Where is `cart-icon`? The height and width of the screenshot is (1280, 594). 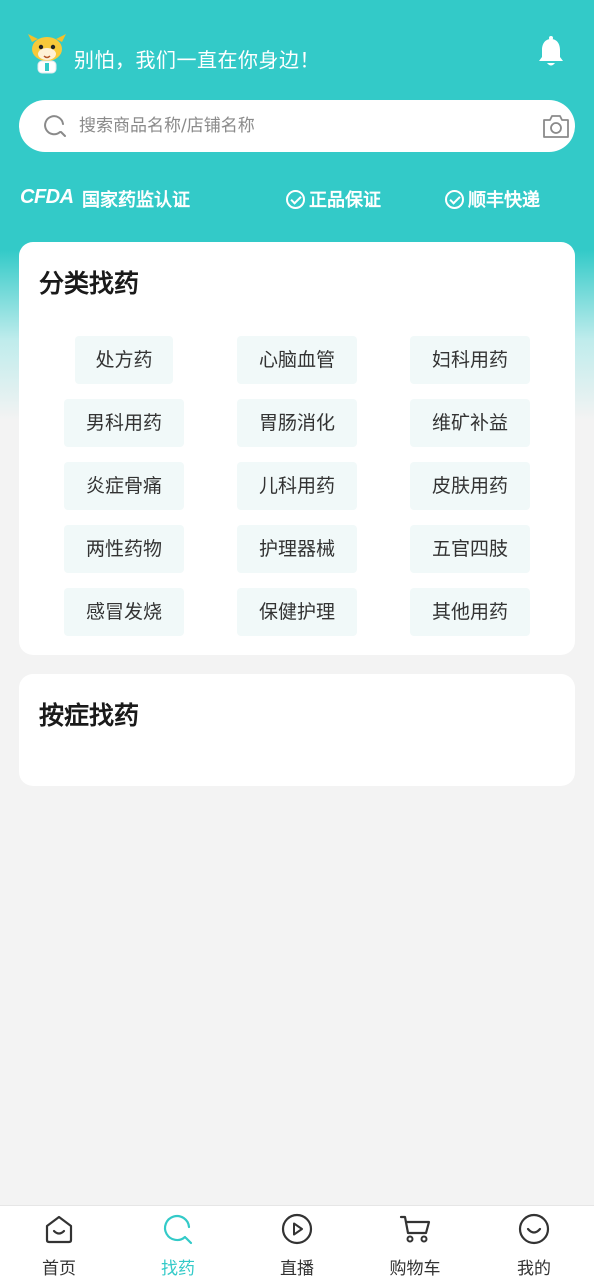 cart-icon is located at coordinates (415, 1229).